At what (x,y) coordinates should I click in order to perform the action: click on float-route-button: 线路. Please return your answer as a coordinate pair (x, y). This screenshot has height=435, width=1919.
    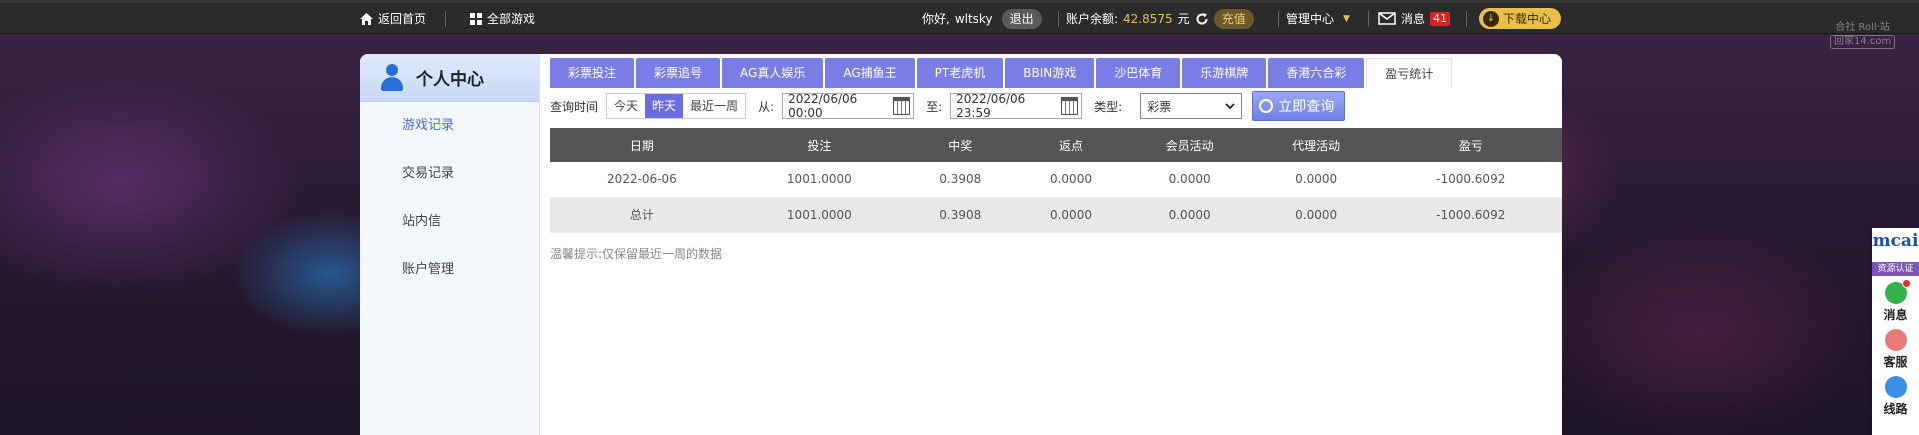
    Looking at the image, I should click on (1895, 393).